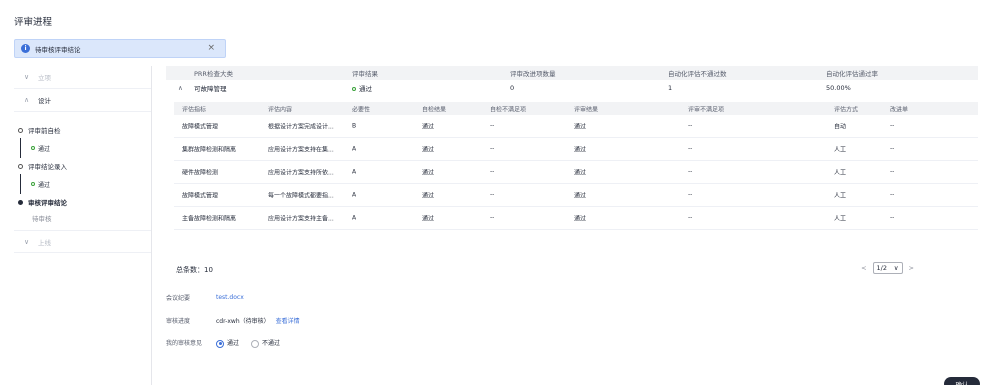 The width and height of the screenshot is (984, 385). What do you see at coordinates (586, 109) in the screenshot?
I see `header-cell: 评审结果` at bounding box center [586, 109].